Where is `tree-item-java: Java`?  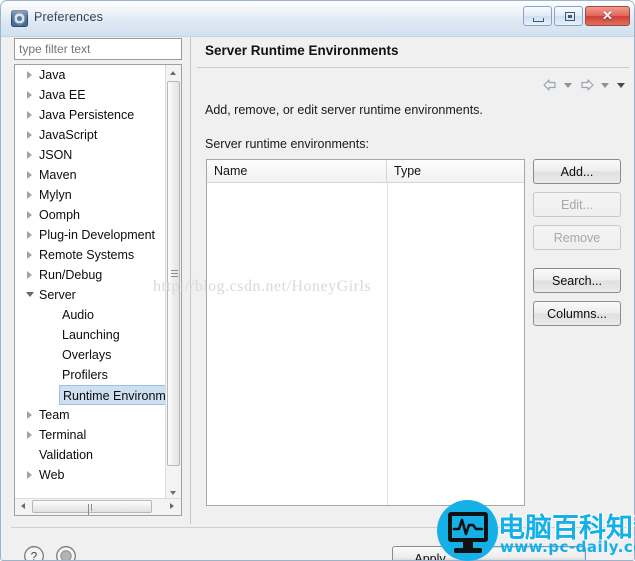 tree-item-java: Java is located at coordinates (91, 75).